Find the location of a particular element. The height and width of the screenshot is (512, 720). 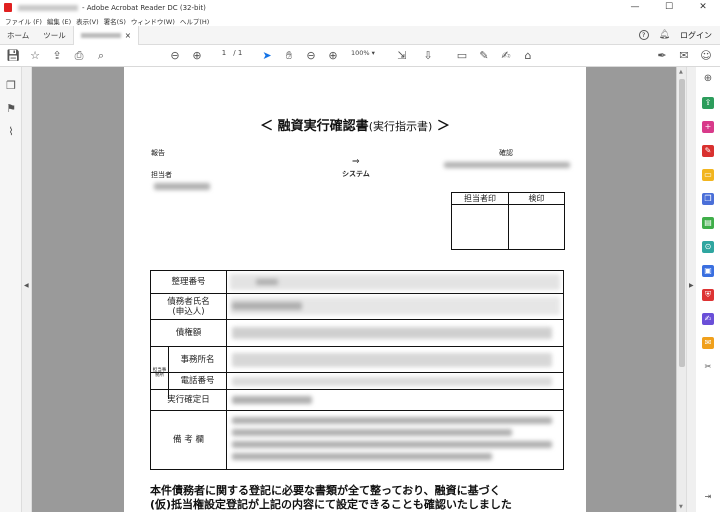

comment-icon: ▭ is located at coordinates (462, 56).